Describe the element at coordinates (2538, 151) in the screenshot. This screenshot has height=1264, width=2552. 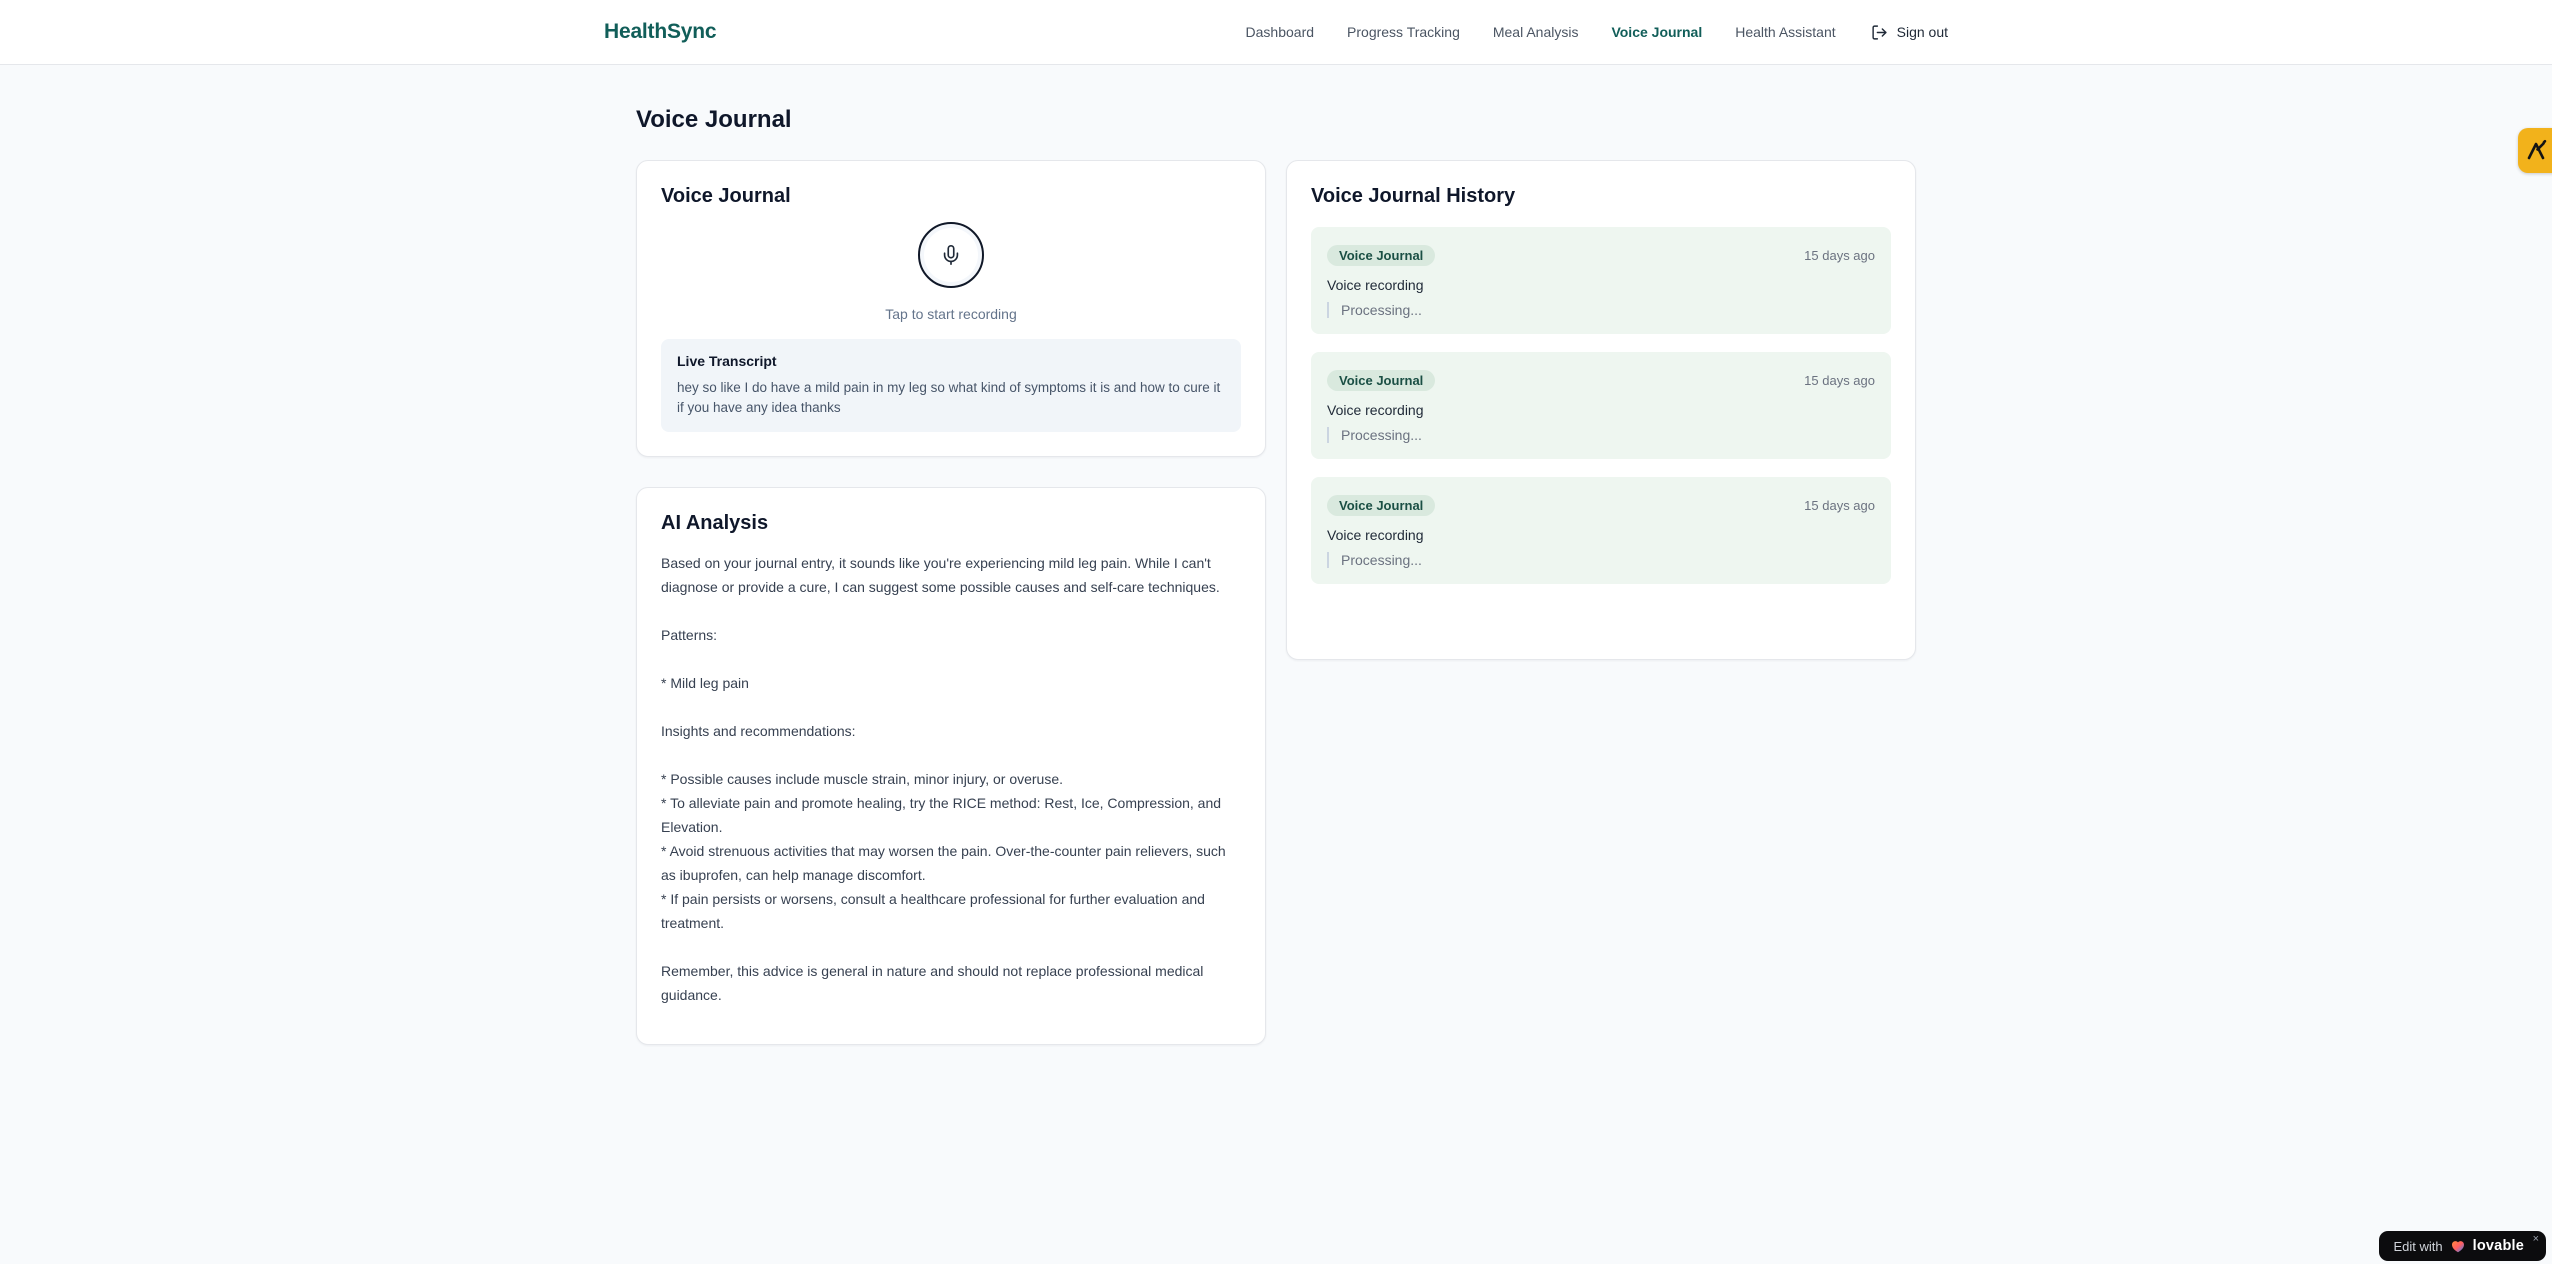
I see `lovable-mark-icon` at that location.